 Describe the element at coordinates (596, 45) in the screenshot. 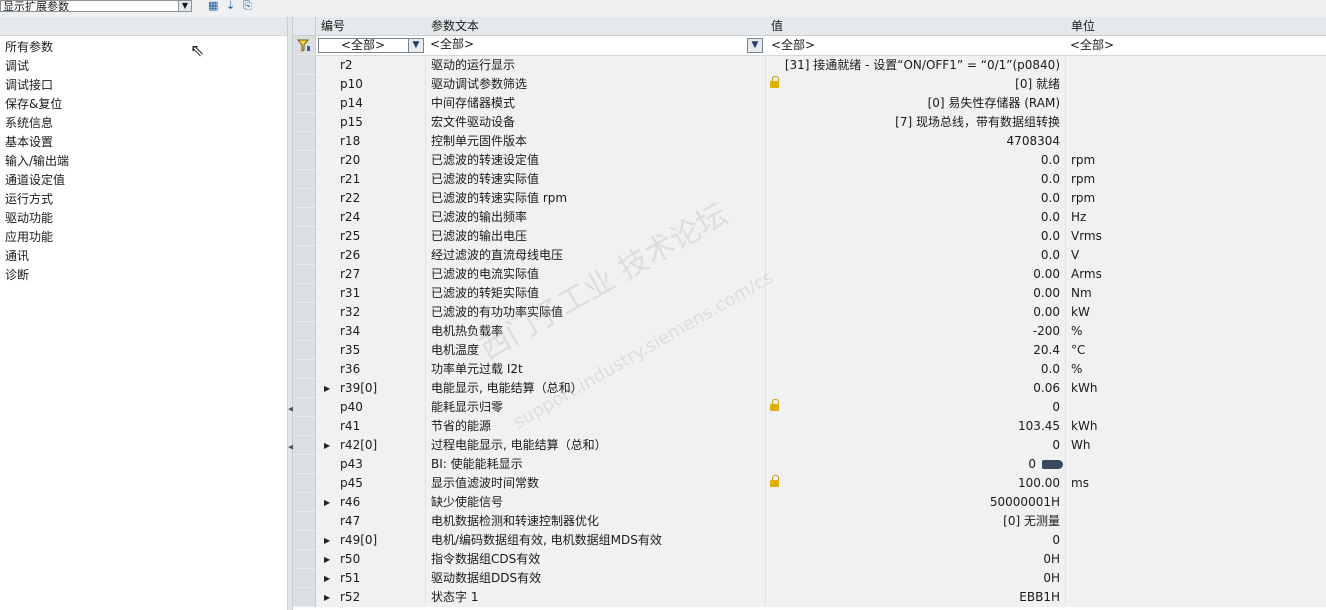

I see `text-filter: <全部> ▼` at that location.